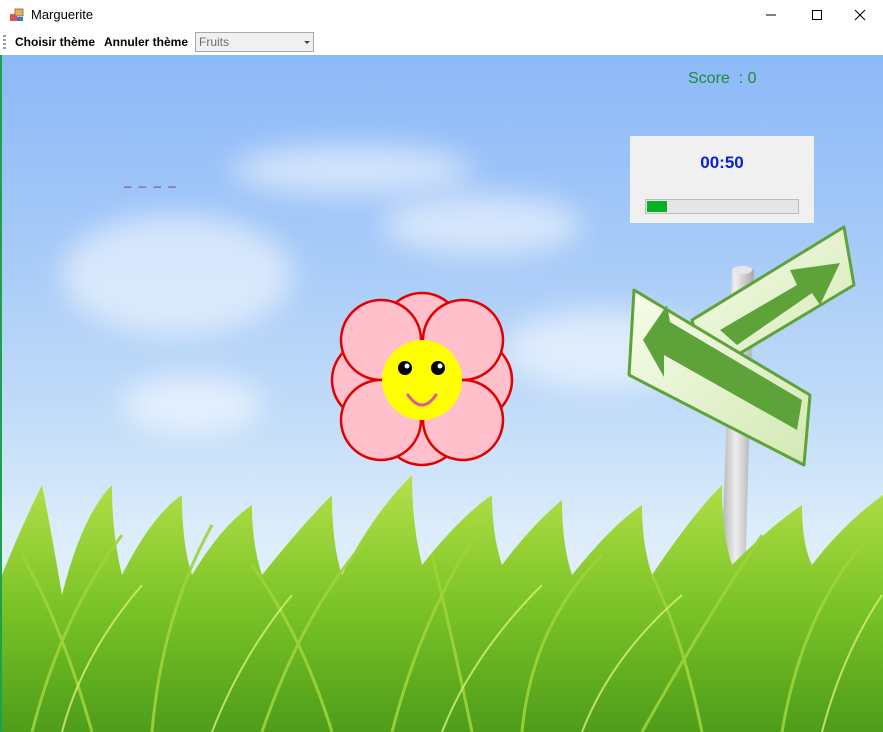 The image size is (883, 732). Describe the element at coordinates (17, 14) in the screenshot. I see `app-window-icon` at that location.